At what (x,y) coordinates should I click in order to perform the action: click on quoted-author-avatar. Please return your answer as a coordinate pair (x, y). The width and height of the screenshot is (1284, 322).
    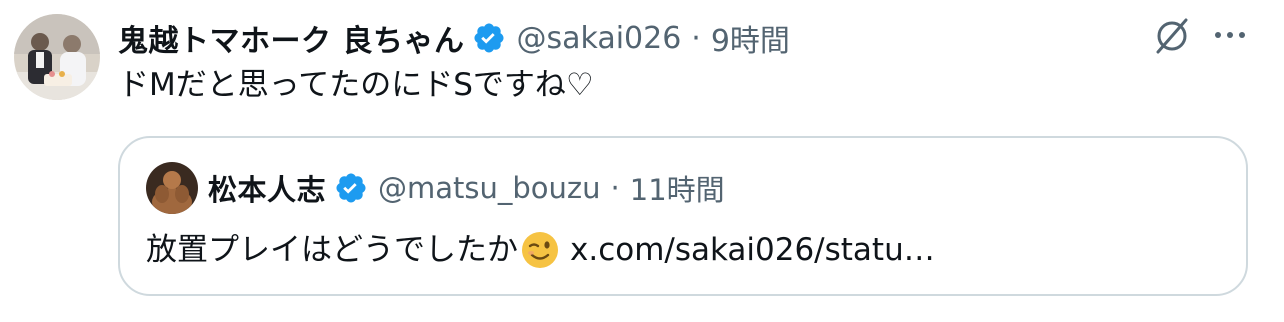
    Looking at the image, I should click on (172, 188).